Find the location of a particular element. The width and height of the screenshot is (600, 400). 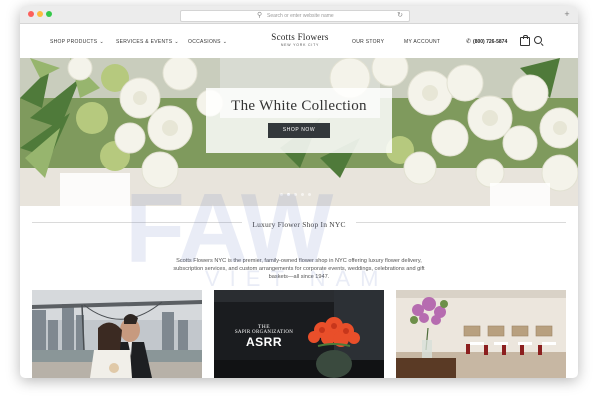

nav-shop-products: SHOP PRODUCTS ⌄ is located at coordinates (77, 42).